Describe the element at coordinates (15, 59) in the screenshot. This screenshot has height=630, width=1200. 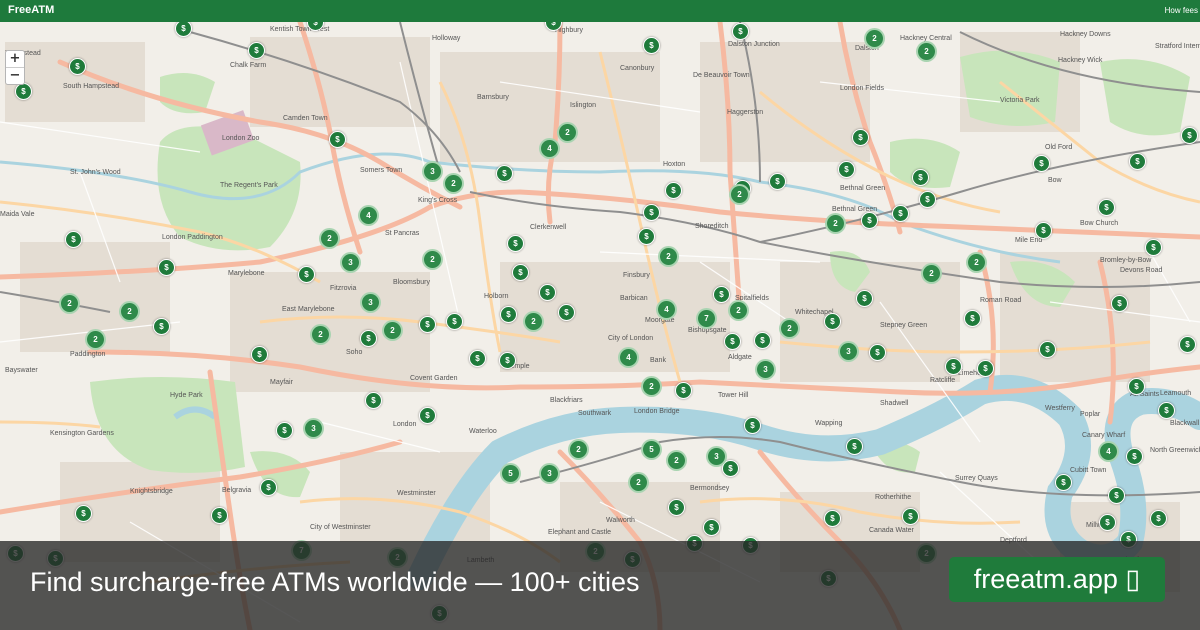
I see `zoom-in-button: +` at that location.